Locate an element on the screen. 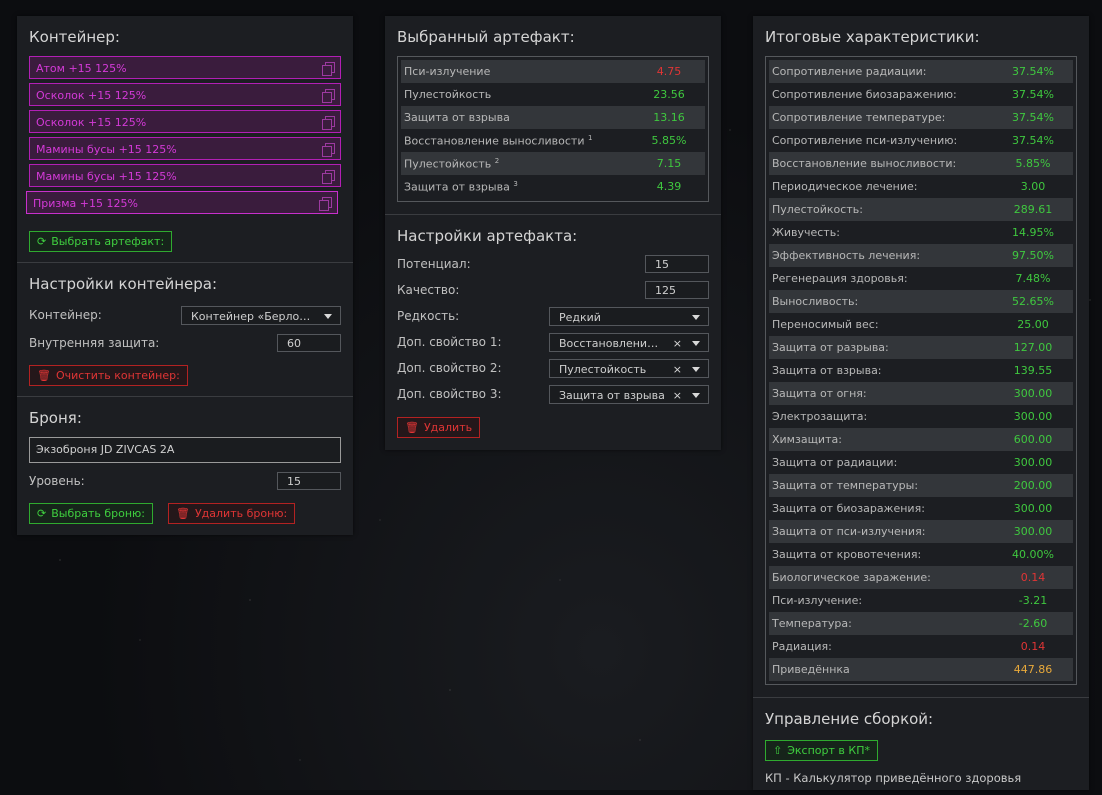  delete-armor-label: Удалить броню: is located at coordinates (241, 513).